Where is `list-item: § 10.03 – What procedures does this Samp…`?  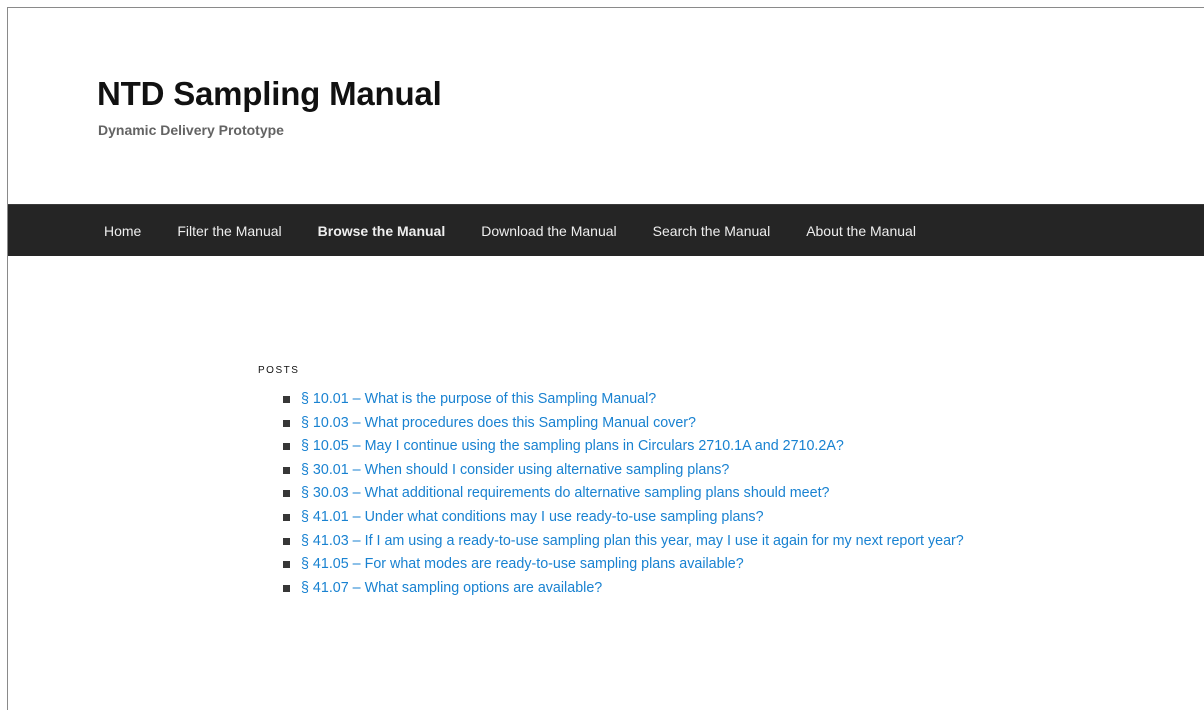 list-item: § 10.03 – What procedures does this Samp… is located at coordinates (629, 424).